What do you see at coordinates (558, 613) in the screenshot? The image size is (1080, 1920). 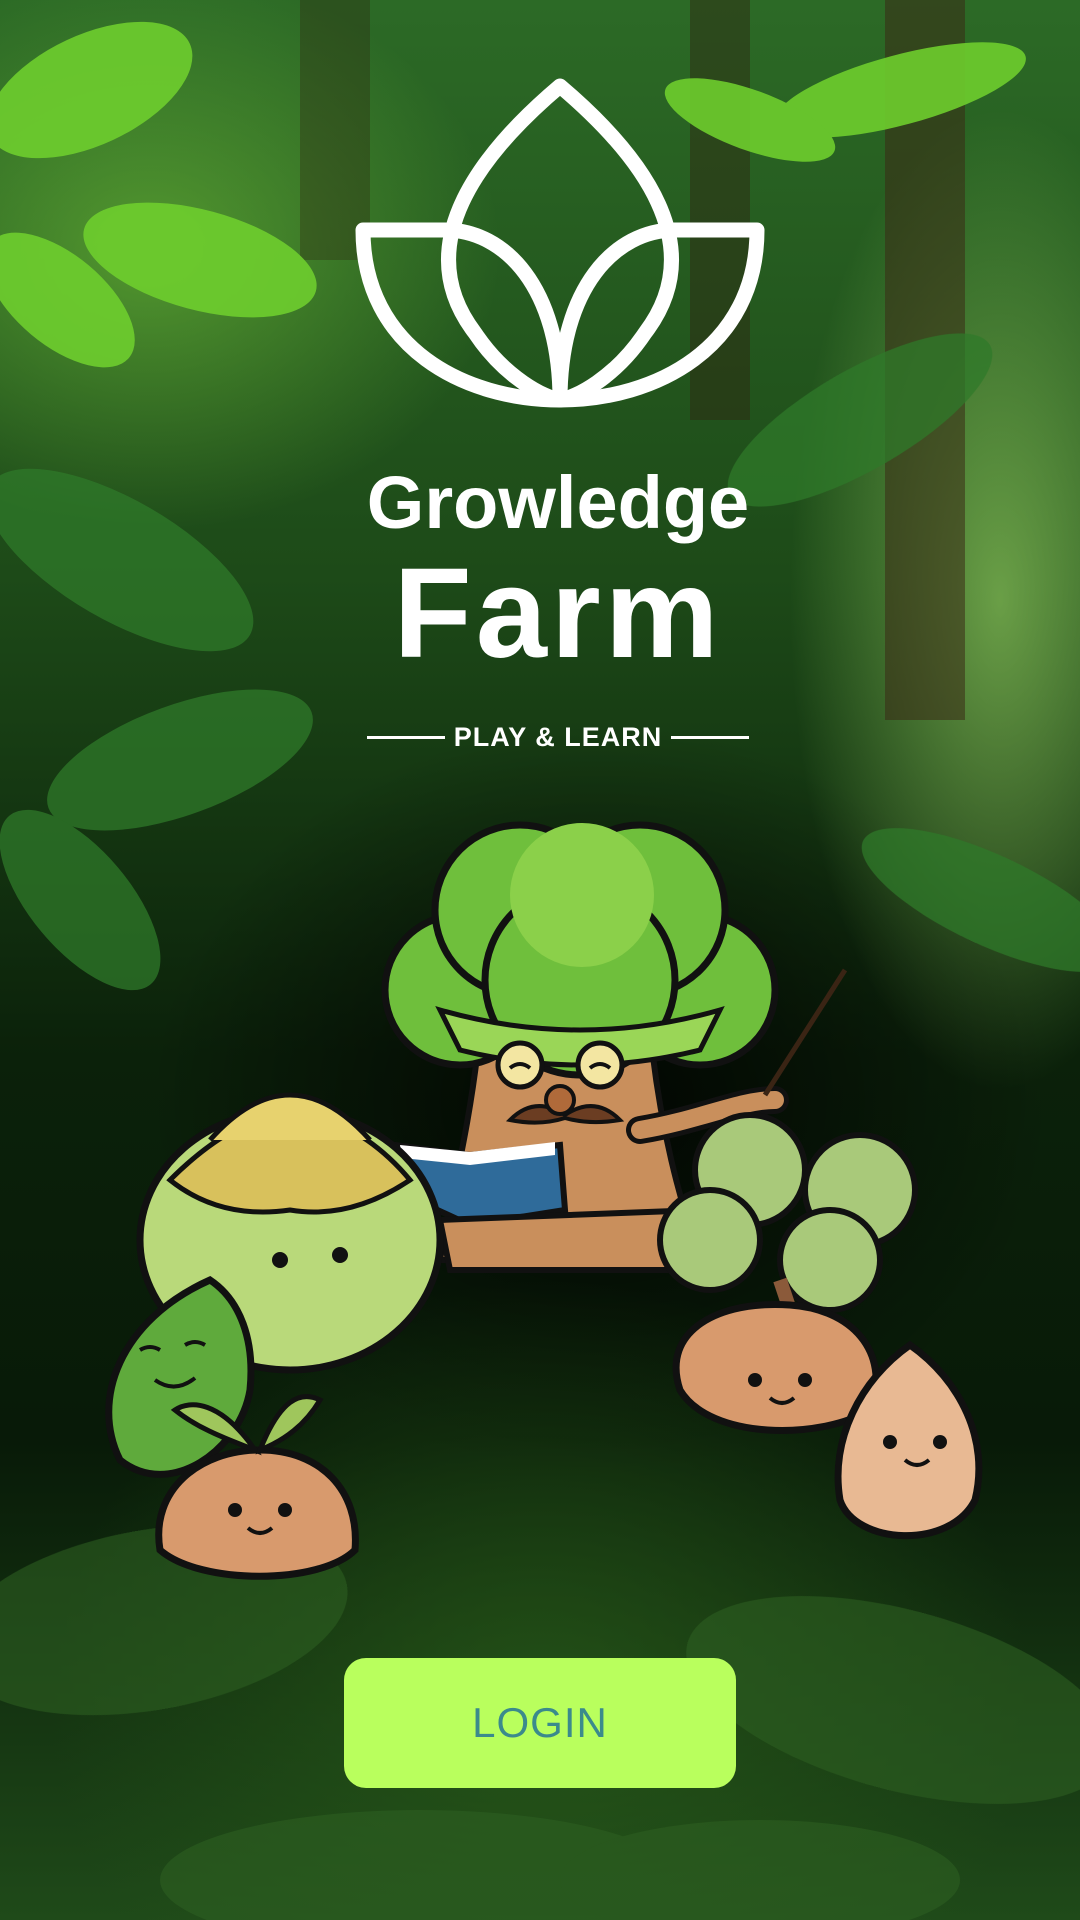 I see `app-title-line2: Farm` at bounding box center [558, 613].